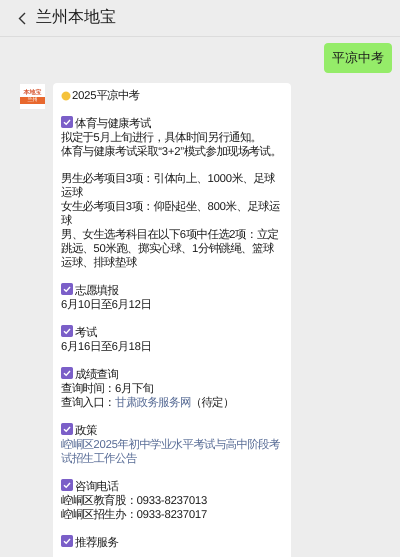 This screenshot has width=400, height=557. I want to click on back-icon, so click(22, 18).